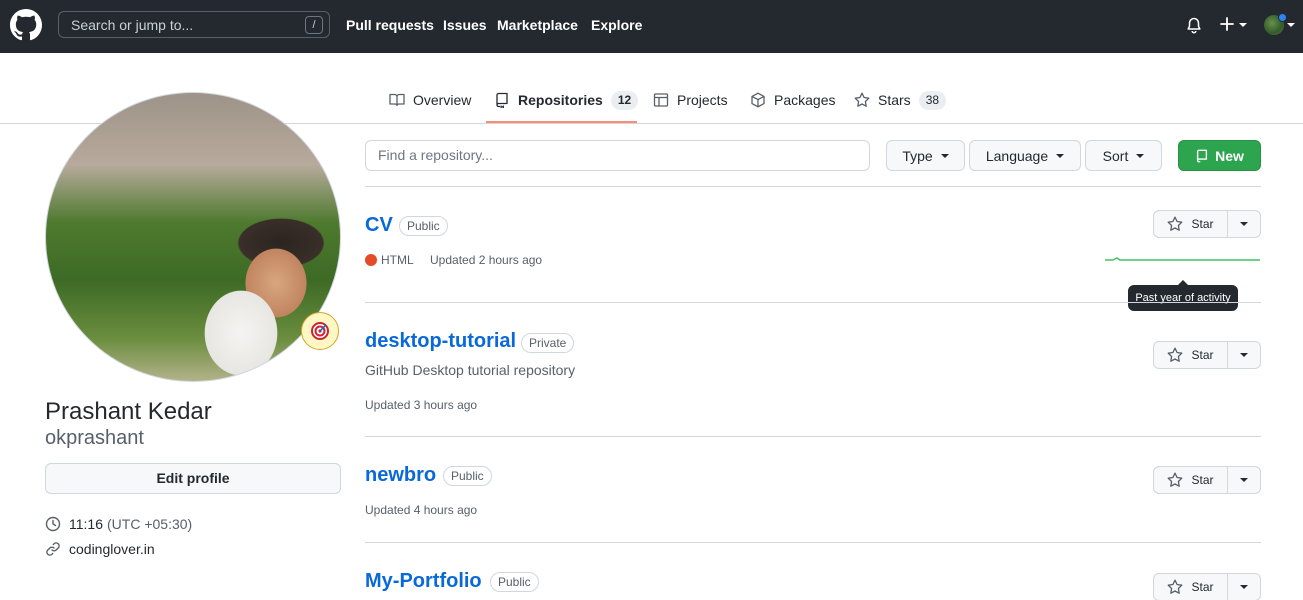  Describe the element at coordinates (894, 100) in the screenshot. I see `tab-label: Stars` at that location.